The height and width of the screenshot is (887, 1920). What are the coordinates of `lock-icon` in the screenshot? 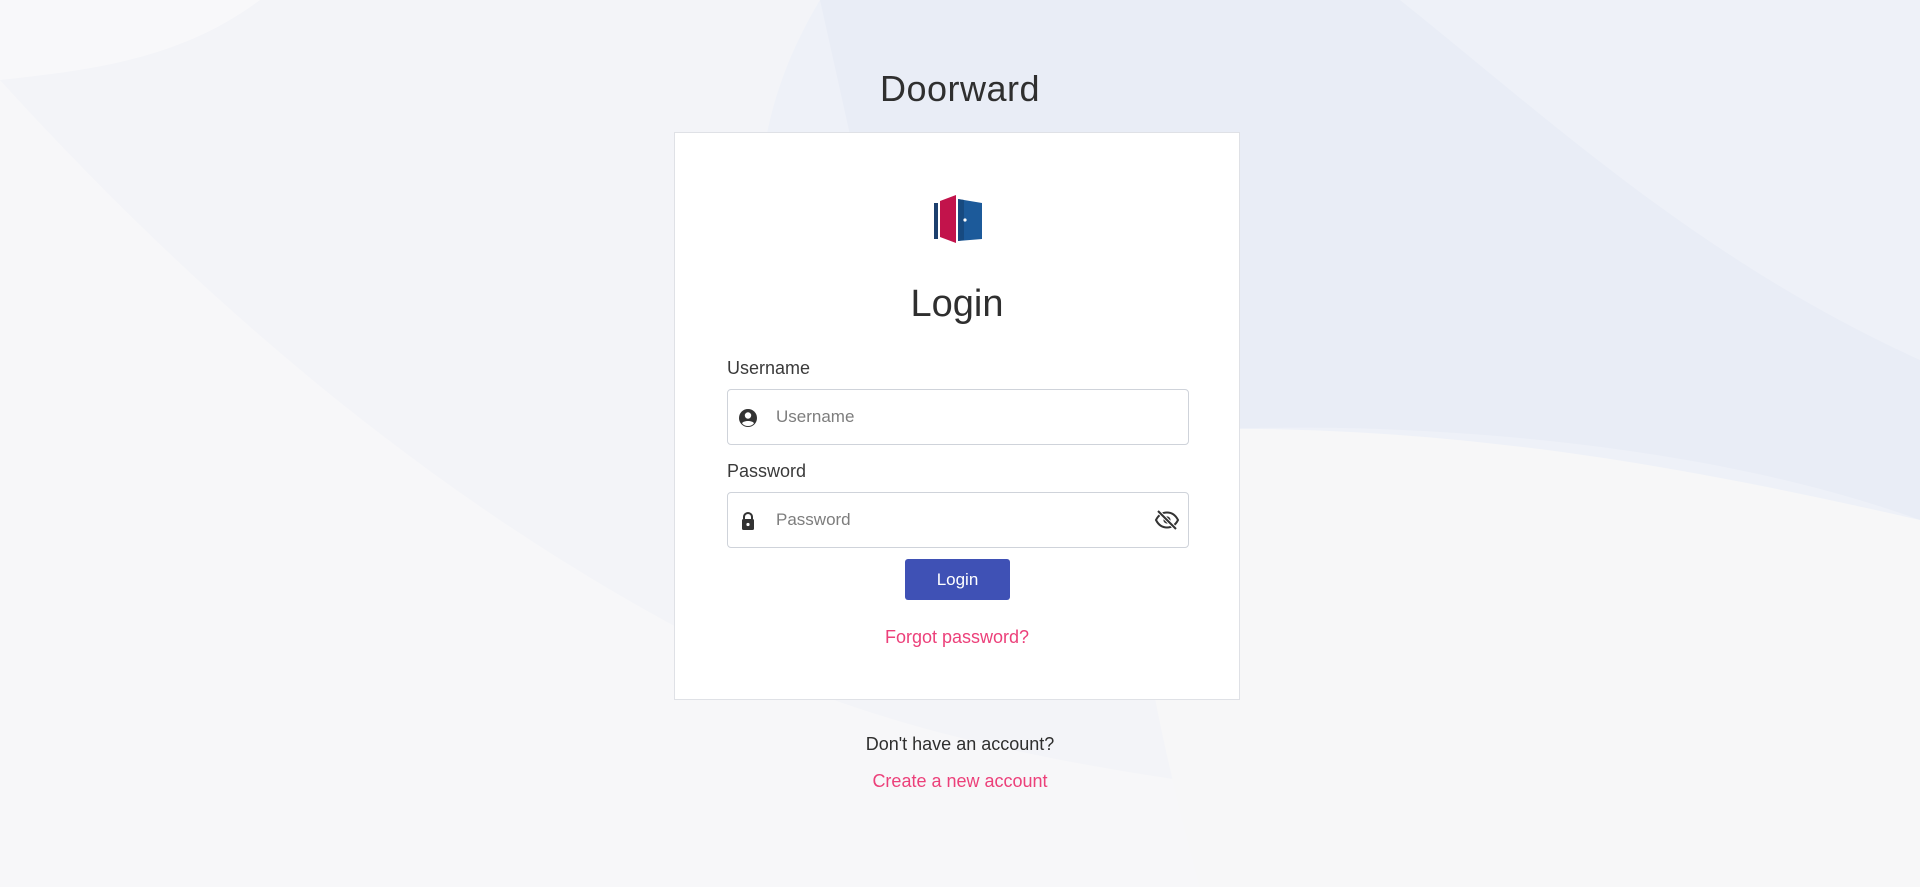 It's located at (748, 520).